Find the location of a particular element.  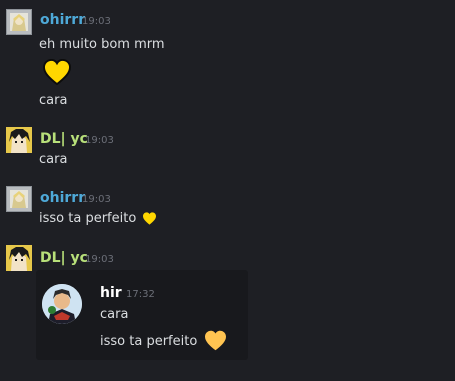

quoted-message-timestamp: 17:32 is located at coordinates (140, 294).